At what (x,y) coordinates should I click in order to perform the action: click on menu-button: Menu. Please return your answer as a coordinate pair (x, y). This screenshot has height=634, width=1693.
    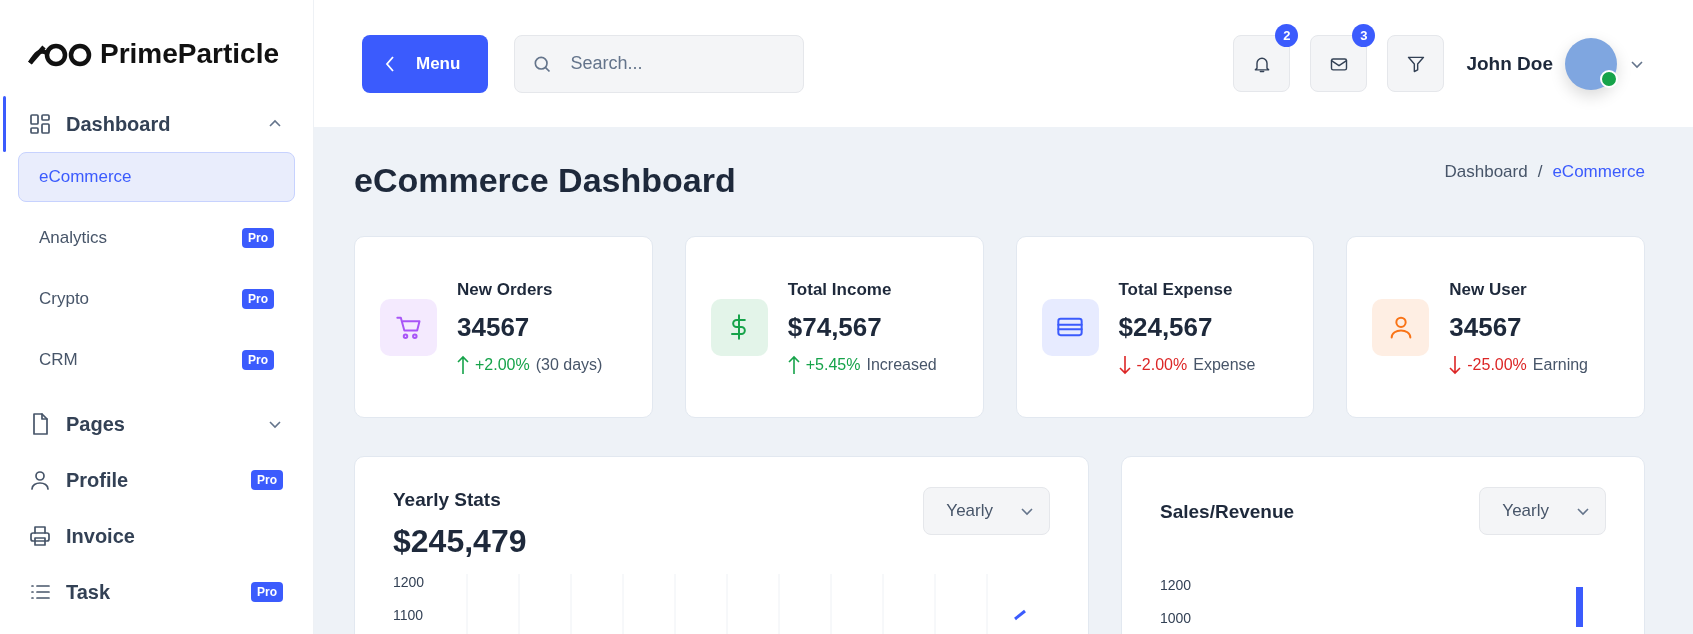
    Looking at the image, I should click on (425, 63).